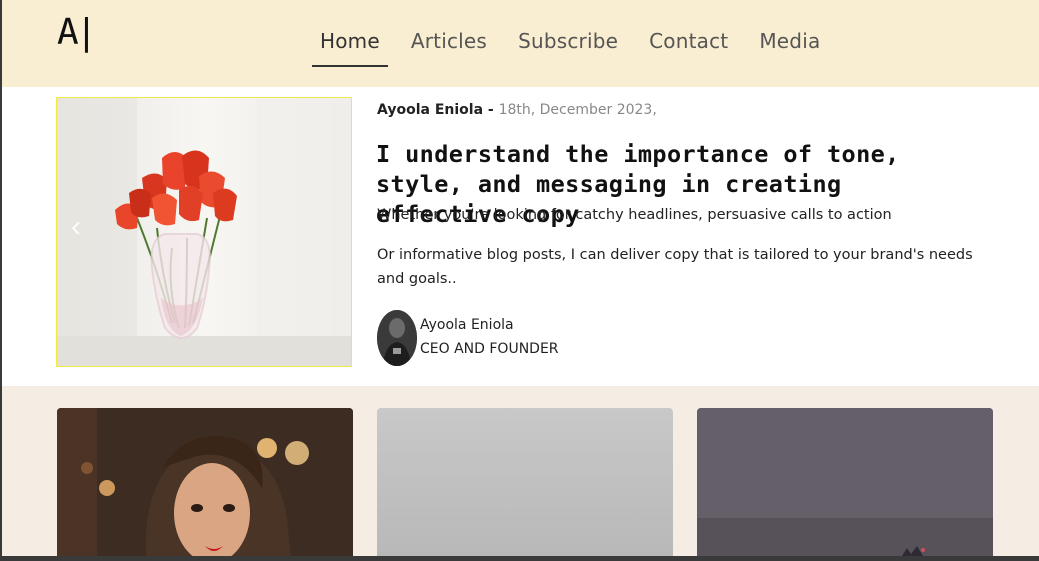 This screenshot has width=1039, height=561. I want to click on nav-item-media: Media, so click(789, 43).